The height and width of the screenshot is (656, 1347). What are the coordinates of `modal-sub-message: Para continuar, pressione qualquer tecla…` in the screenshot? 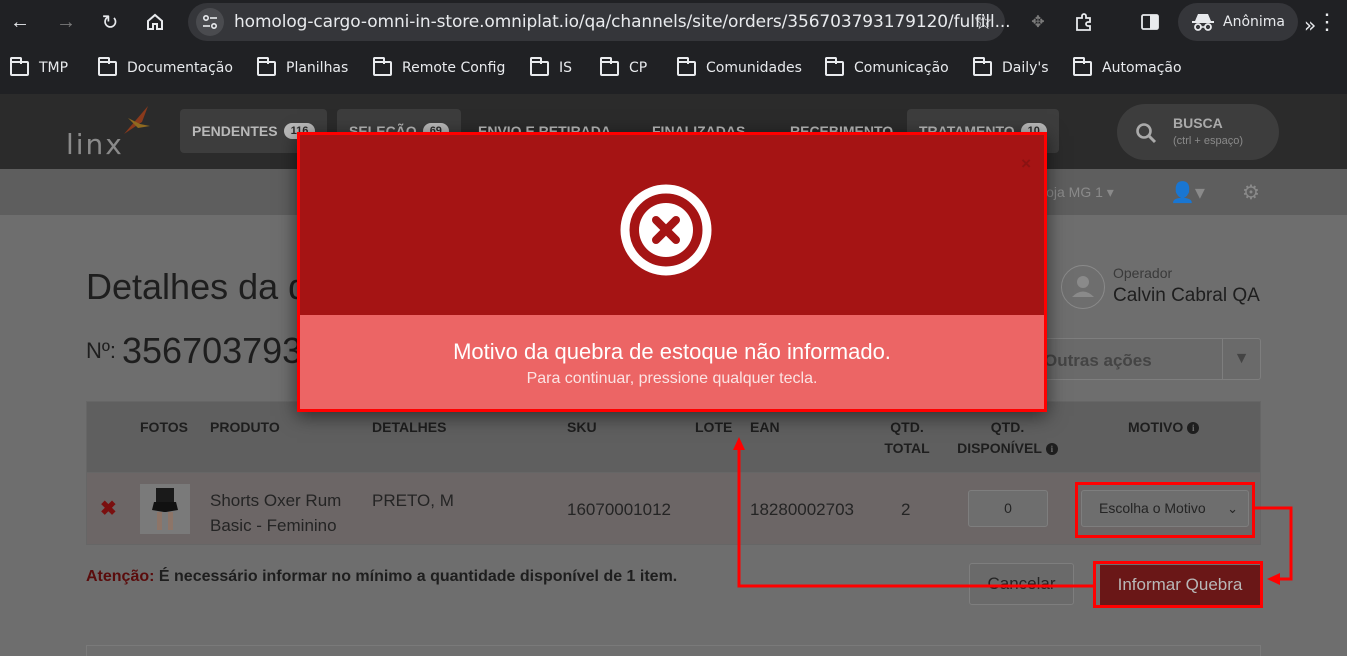 It's located at (672, 378).